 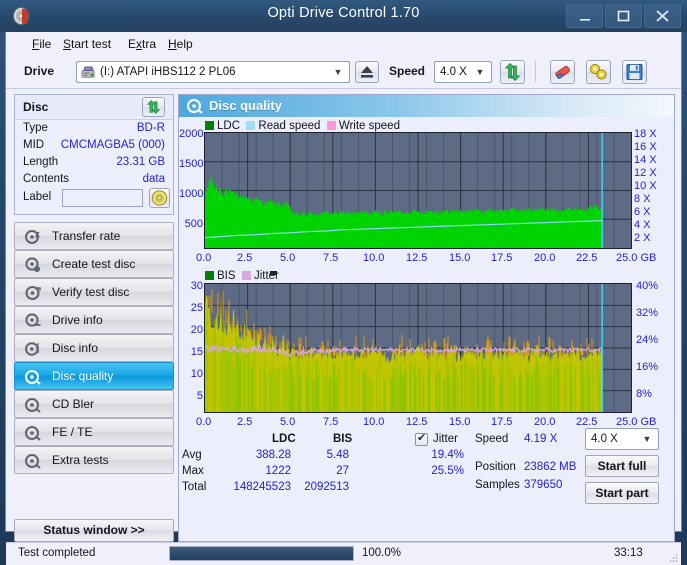 I want to click on sidebar-item-extra-tests: Extra tests, so click(x=94, y=460).